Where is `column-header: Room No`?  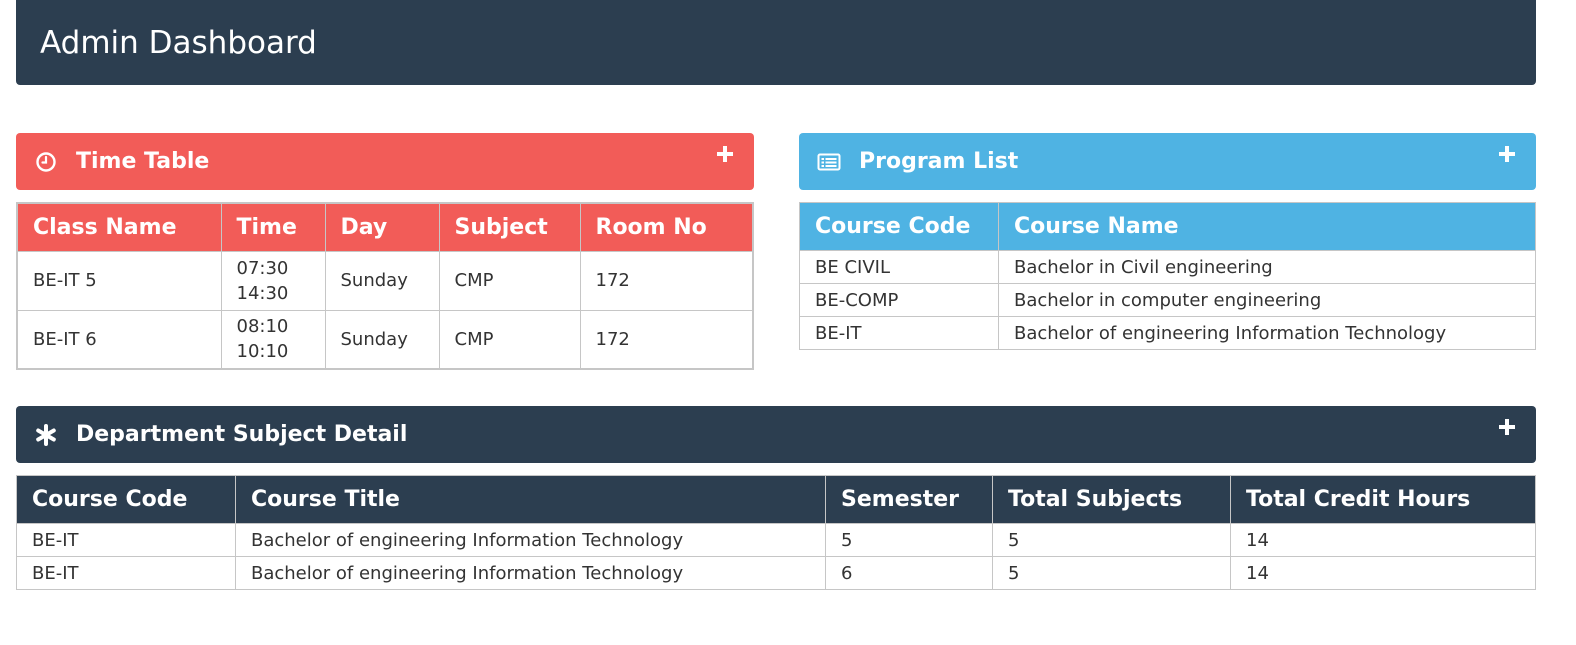 column-header: Room No is located at coordinates (666, 227).